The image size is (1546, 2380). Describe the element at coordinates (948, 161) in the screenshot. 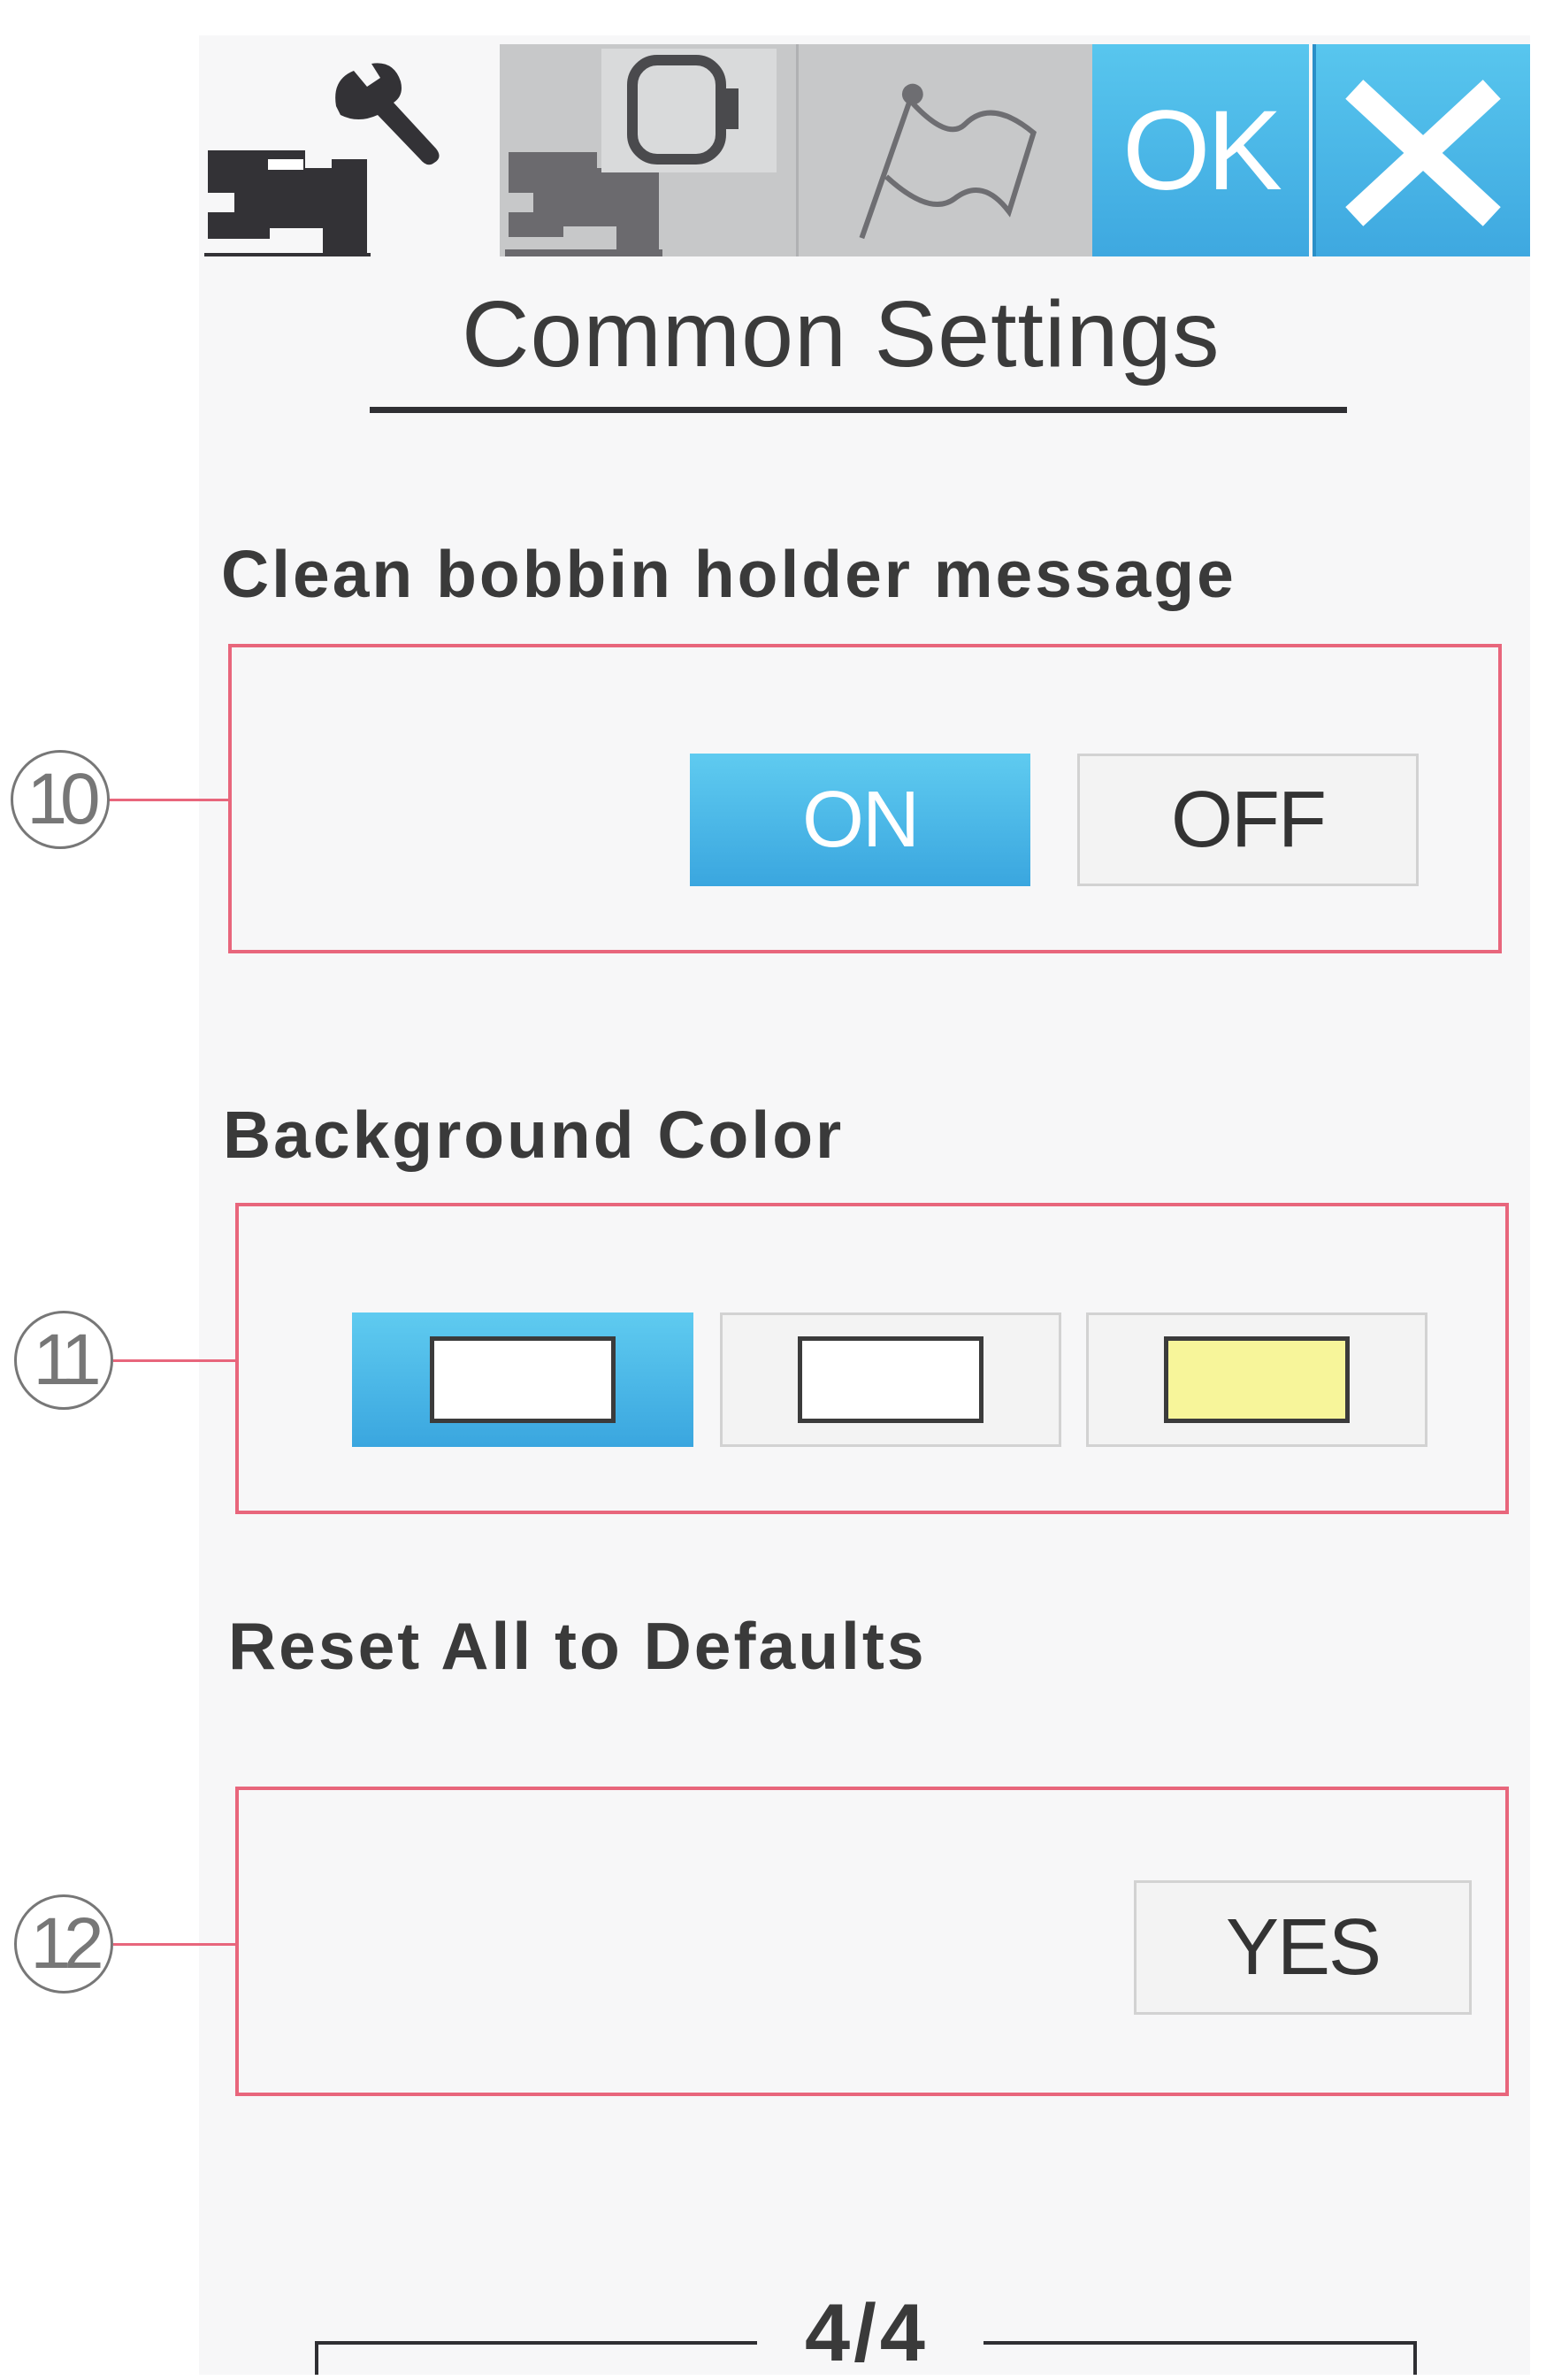

I see `flag-icon` at that location.